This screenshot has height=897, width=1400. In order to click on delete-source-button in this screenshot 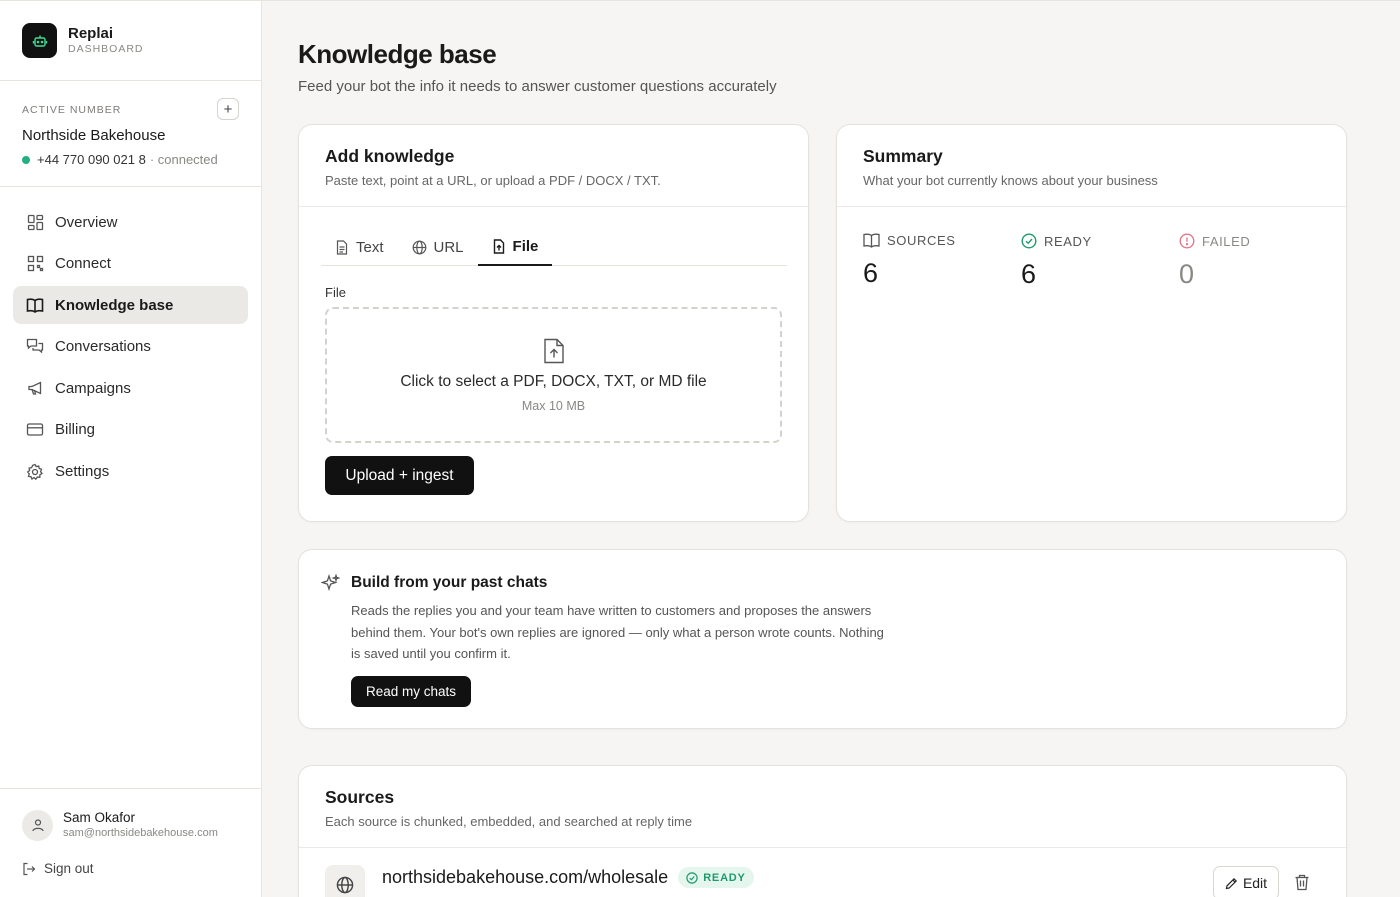, I will do `click(1302, 885)`.